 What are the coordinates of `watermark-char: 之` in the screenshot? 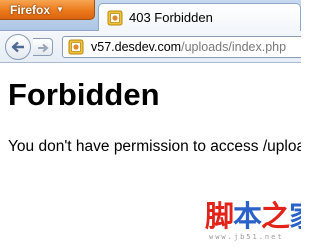 It's located at (275, 216).